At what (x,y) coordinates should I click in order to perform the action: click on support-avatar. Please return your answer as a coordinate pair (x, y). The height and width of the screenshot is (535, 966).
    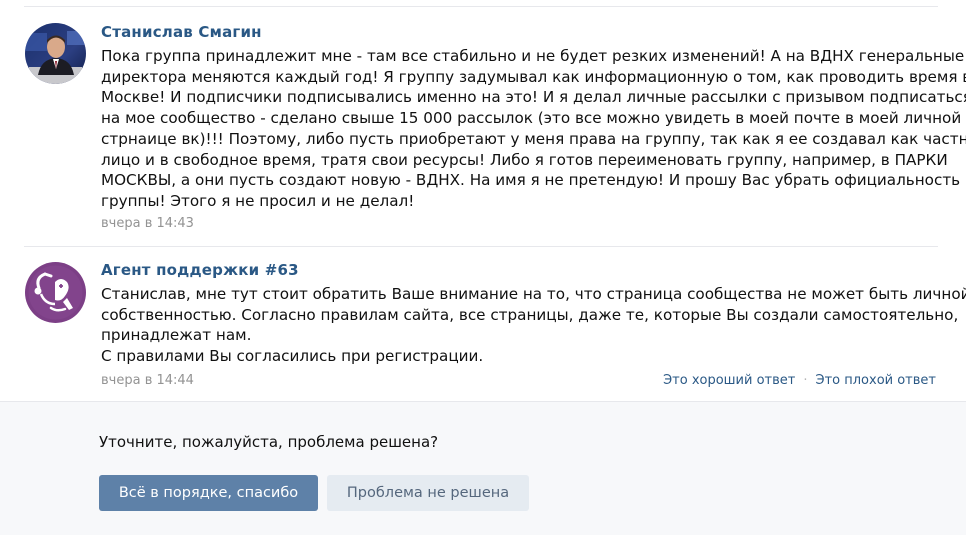
    Looking at the image, I should click on (55, 292).